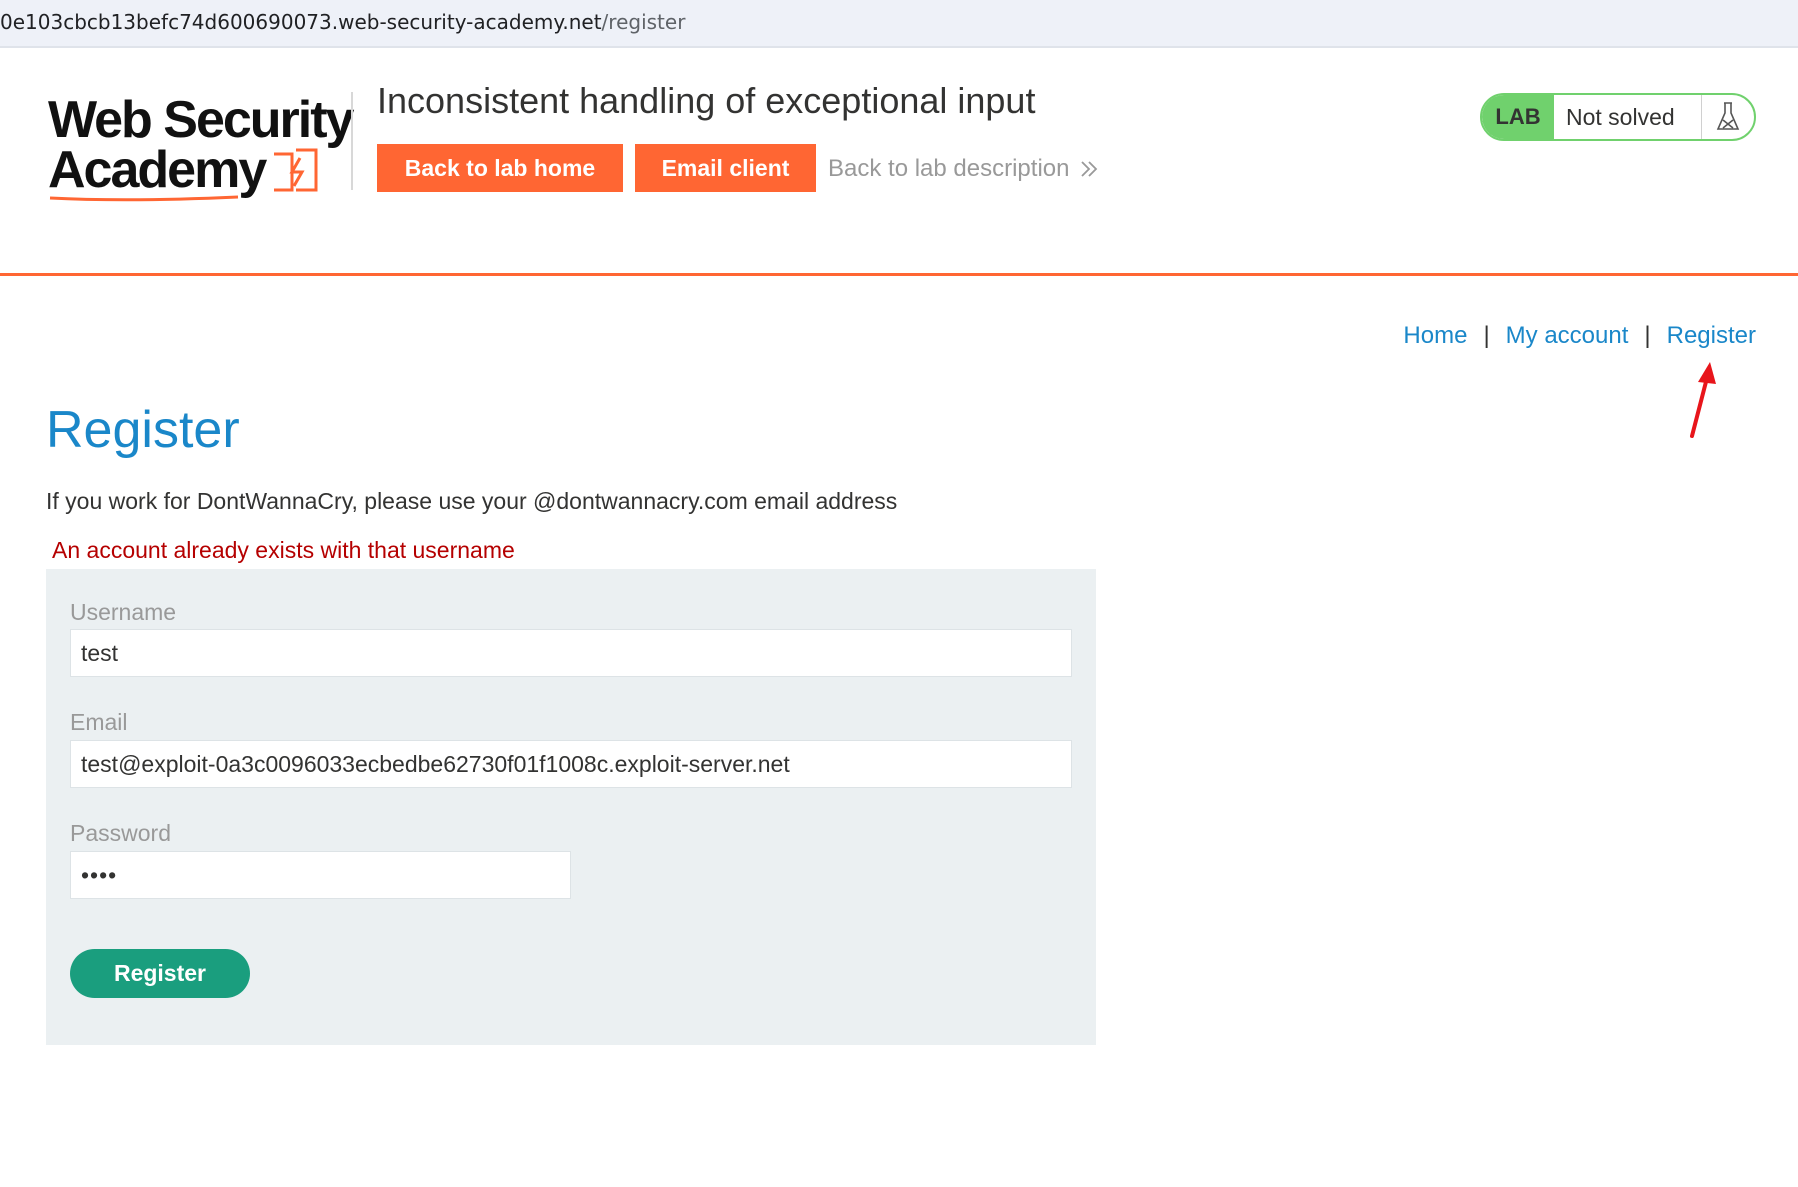 Image resolution: width=1798 pixels, height=1187 pixels. I want to click on username-label: Username, so click(123, 612).